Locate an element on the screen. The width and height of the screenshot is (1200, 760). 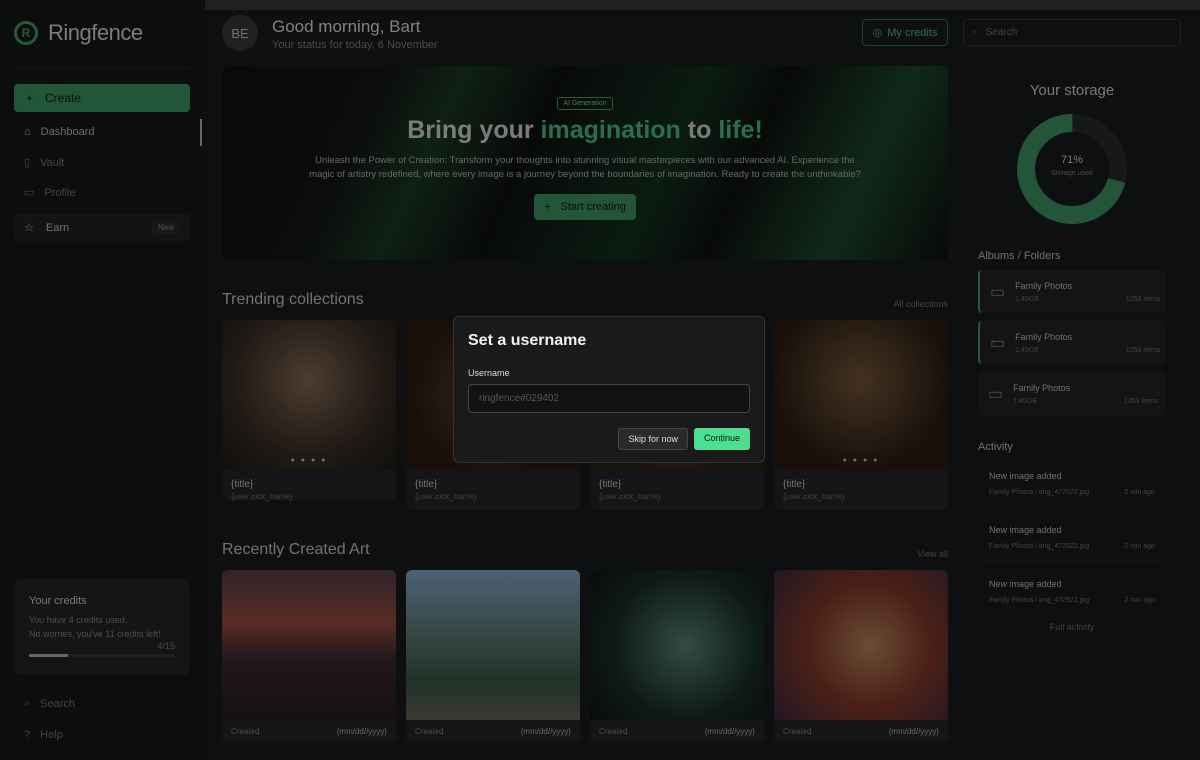
sidebar-item-earn: ☆ Earn New is located at coordinates (102, 227).